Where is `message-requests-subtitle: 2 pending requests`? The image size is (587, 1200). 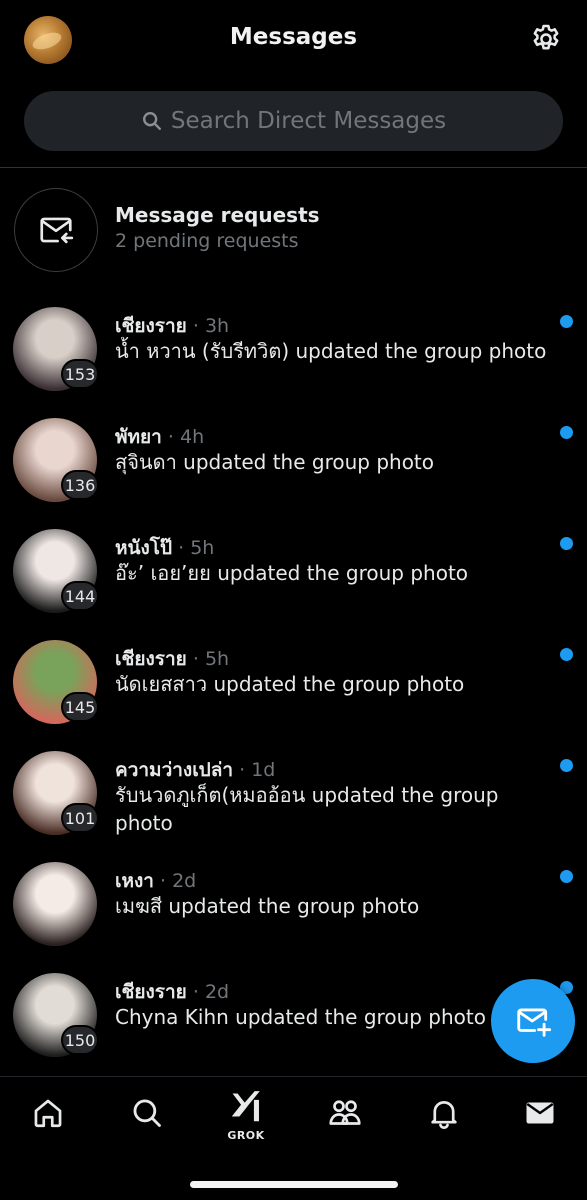
message-requests-subtitle: 2 pending requests is located at coordinates (207, 241).